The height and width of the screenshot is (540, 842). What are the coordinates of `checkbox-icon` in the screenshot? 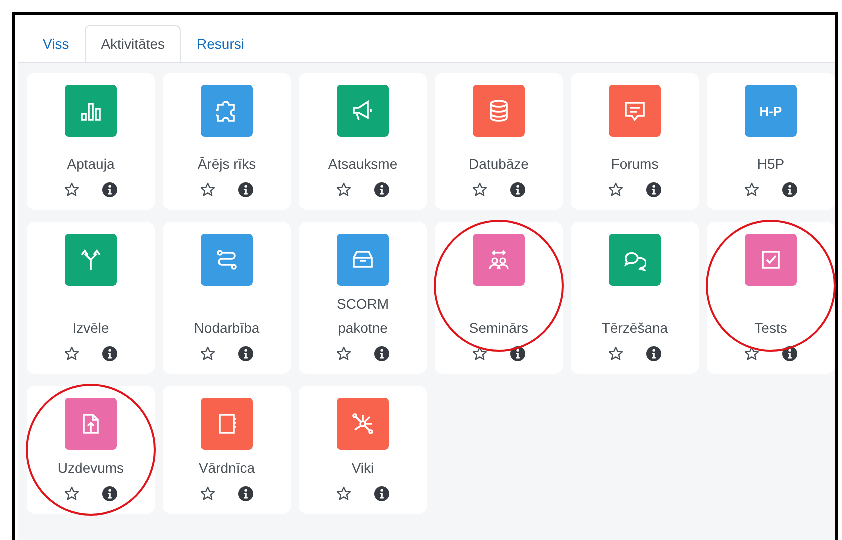 It's located at (771, 260).